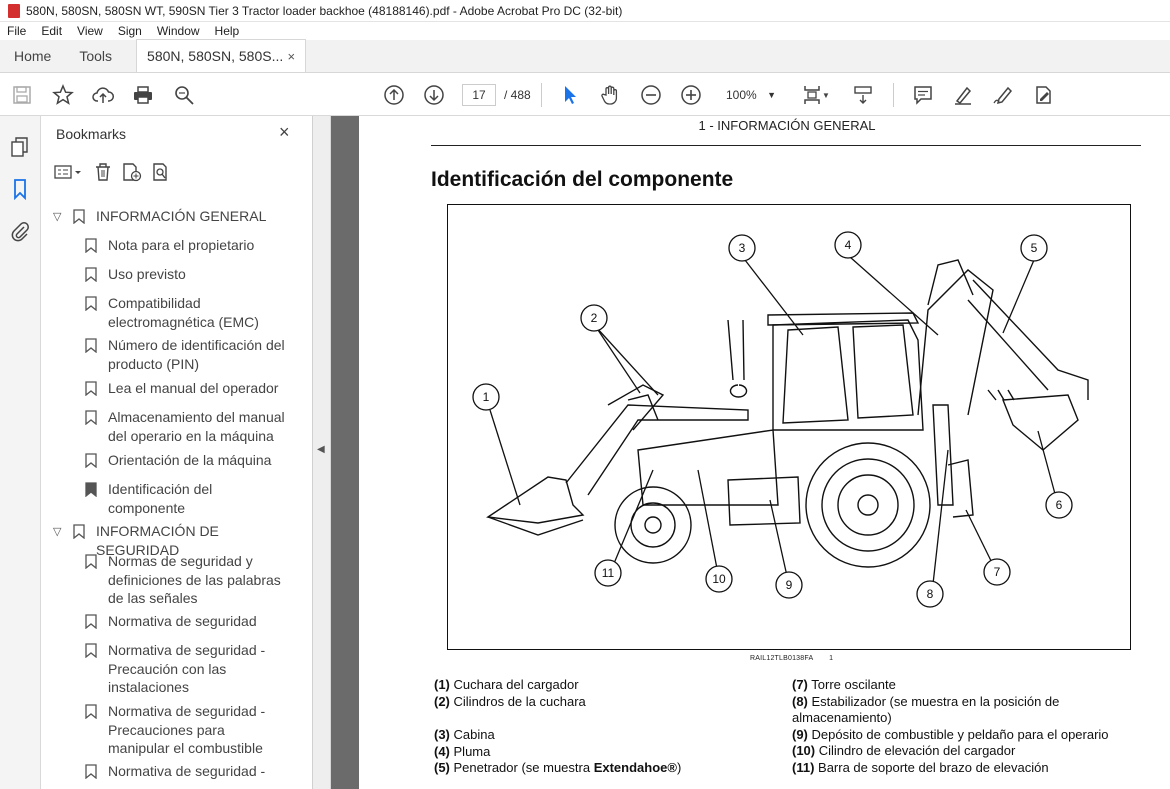 The image size is (1170, 789). What do you see at coordinates (147, 274) in the screenshot?
I see `bookmark-label: Uso previsto` at bounding box center [147, 274].